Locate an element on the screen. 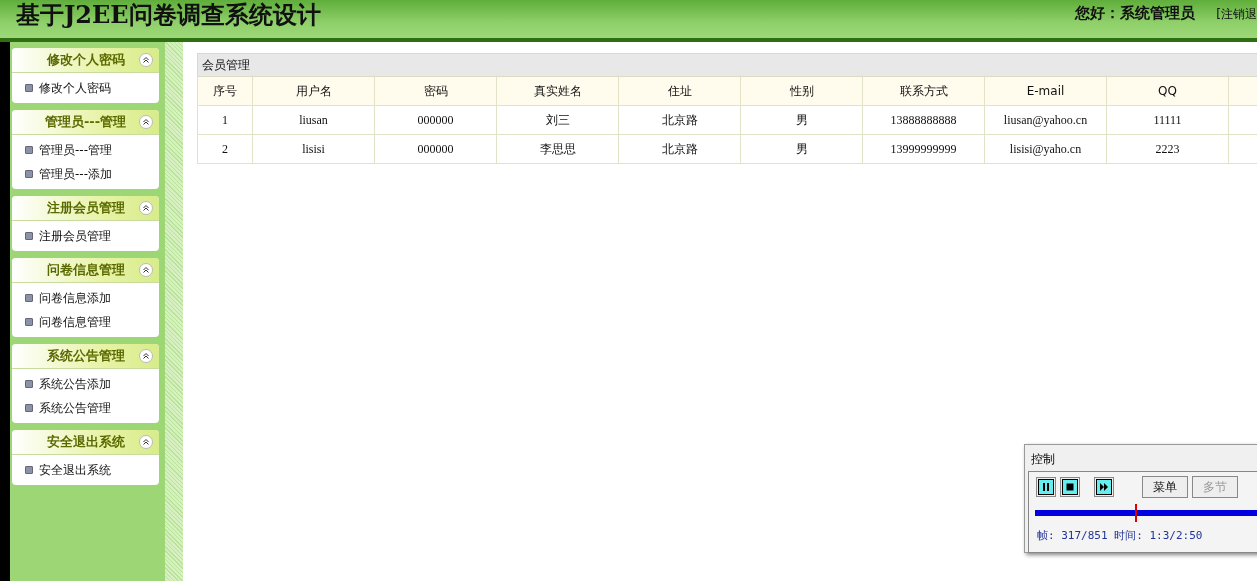 Image resolution: width=1257 pixels, height=581 pixels. panel-title: 问卷信息管理 is located at coordinates (85, 270).